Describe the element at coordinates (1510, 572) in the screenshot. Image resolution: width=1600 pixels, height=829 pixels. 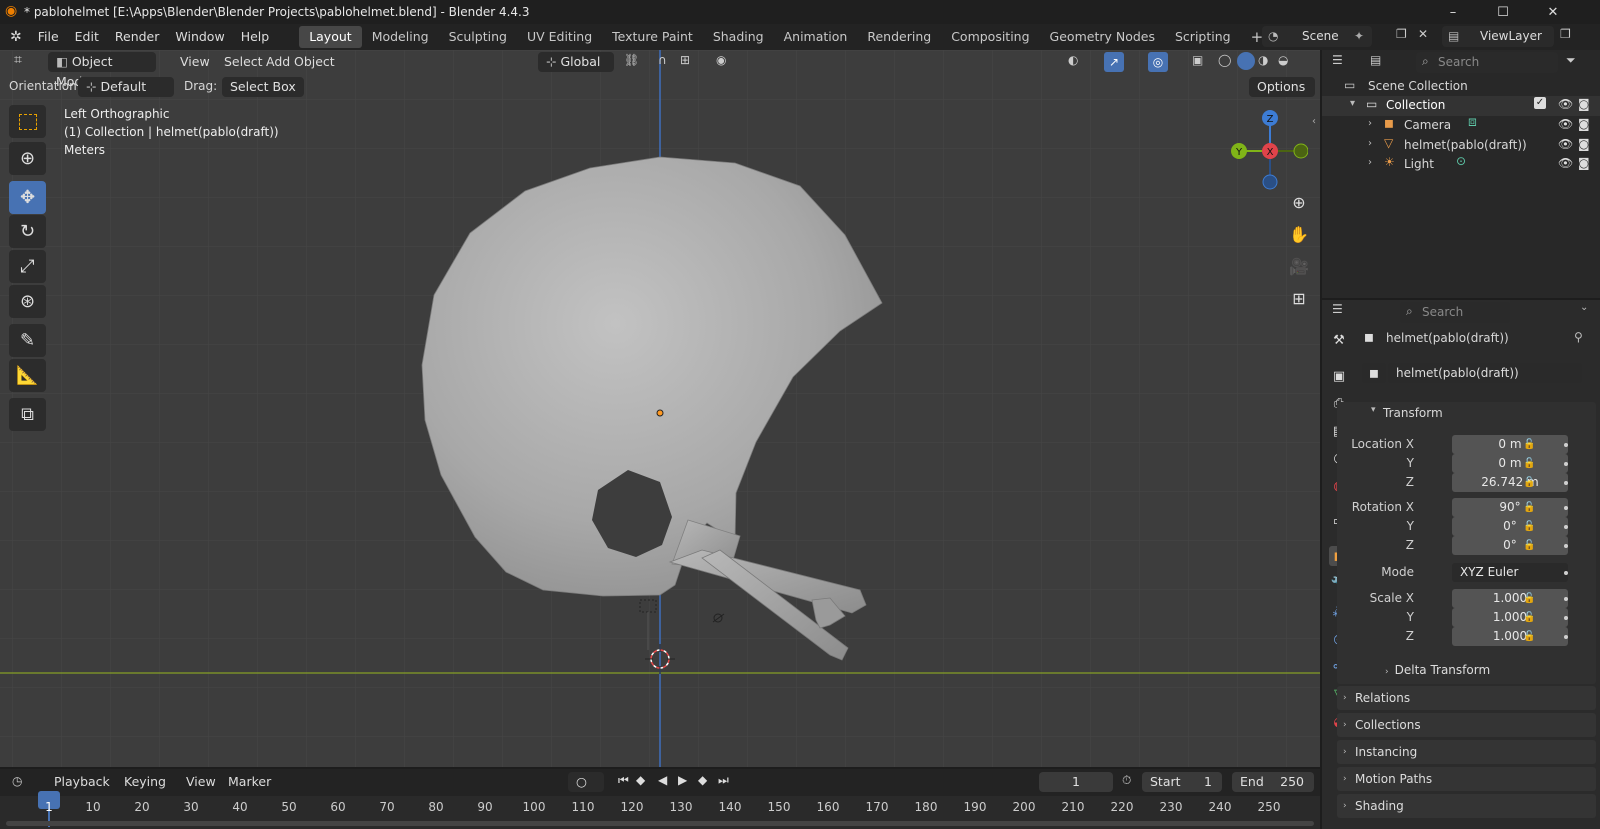
I see `rotation-mode-dropdown: XYZ Euler` at that location.